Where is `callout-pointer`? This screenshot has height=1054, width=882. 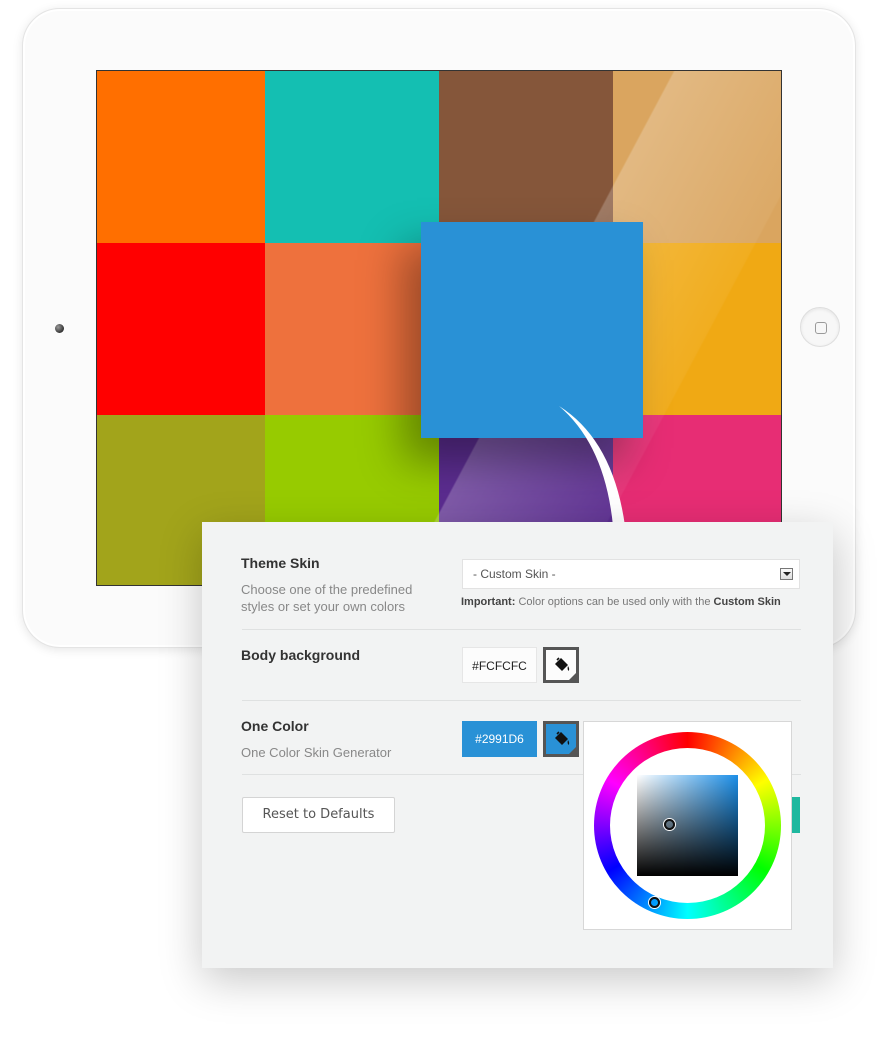 callout-pointer is located at coordinates (592, 466).